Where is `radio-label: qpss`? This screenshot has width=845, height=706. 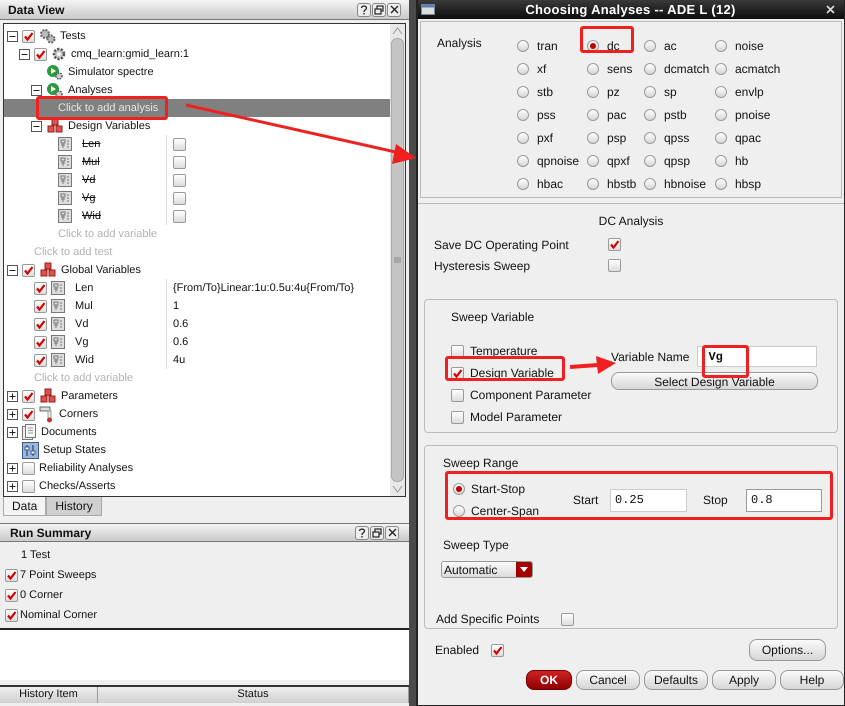 radio-label: qpss is located at coordinates (677, 137).